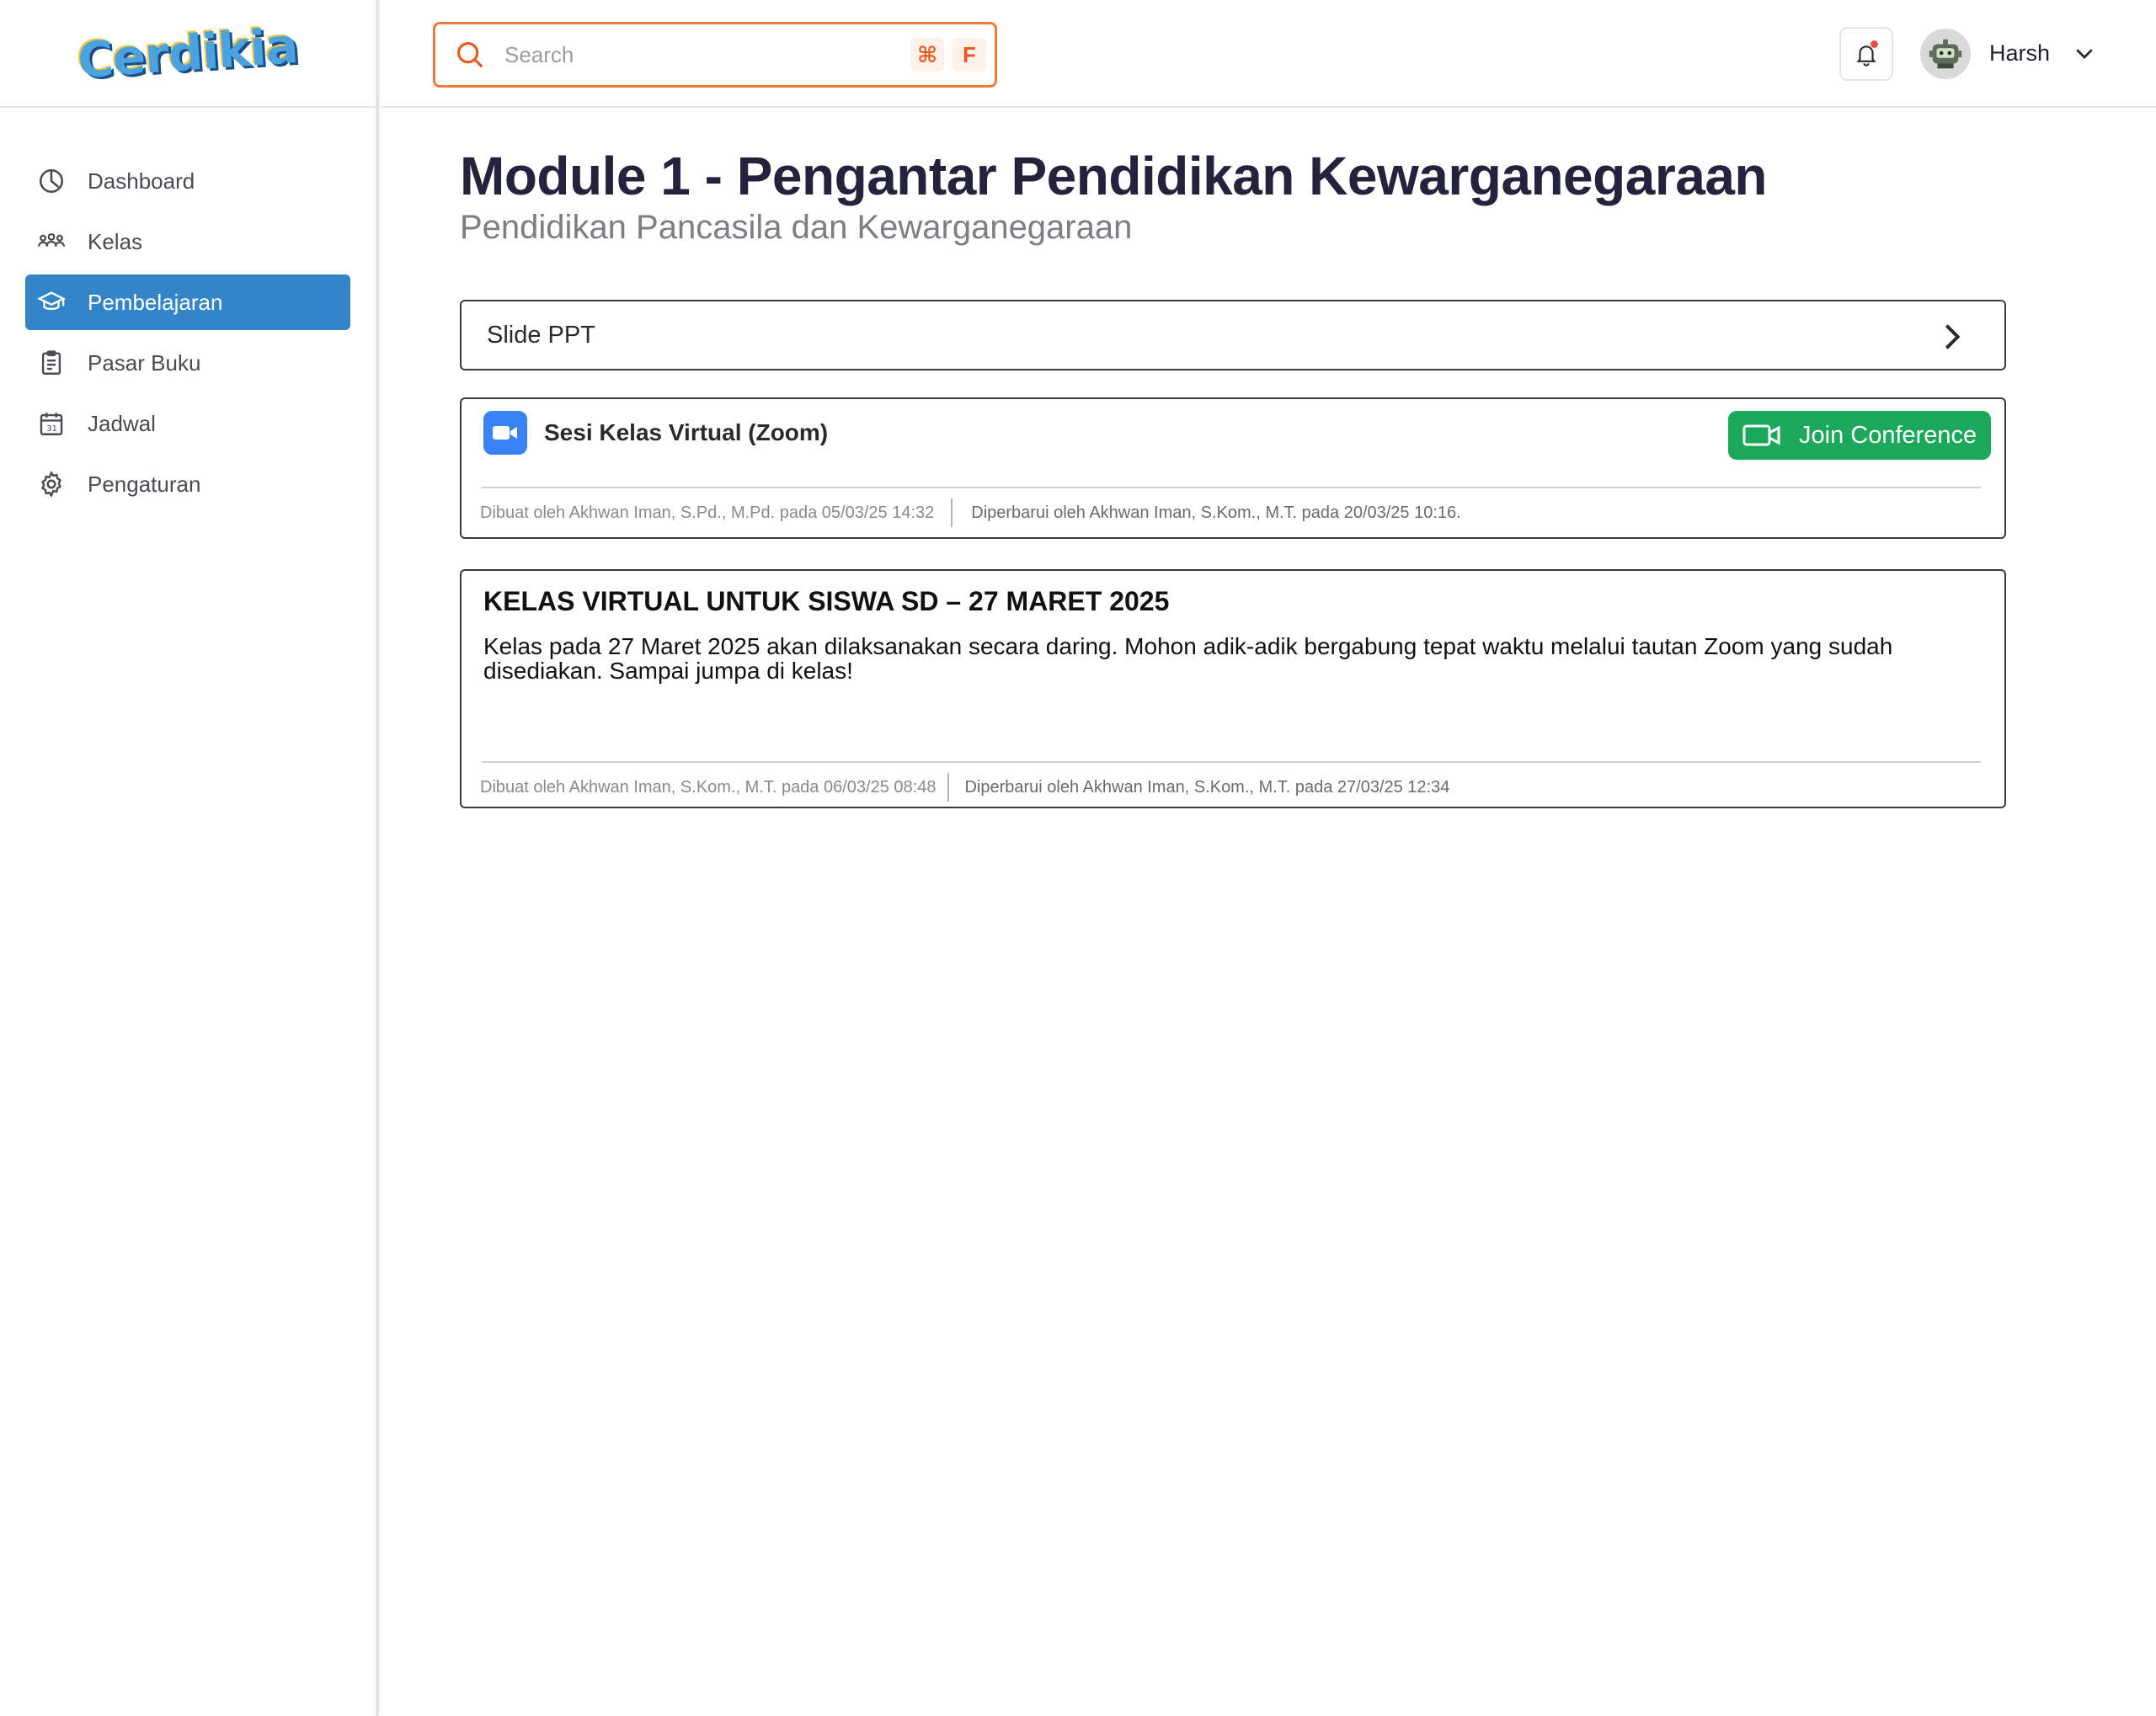 Image resolution: width=2156 pixels, height=1716 pixels. What do you see at coordinates (2084, 53) in the screenshot?
I see `chevron-down-icon` at bounding box center [2084, 53].